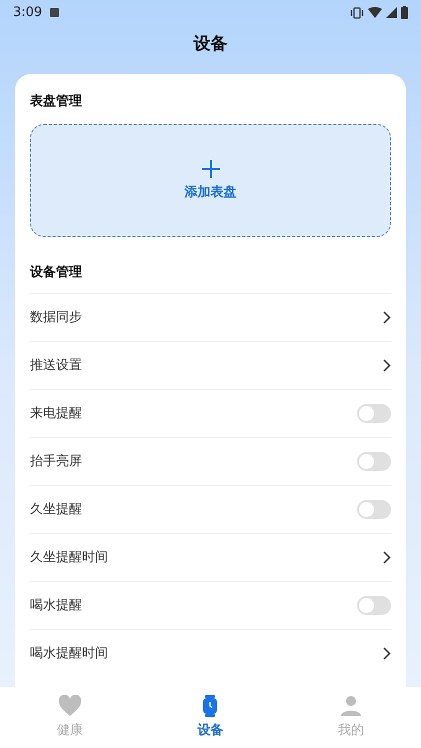 This screenshot has width=421, height=748. Describe the element at coordinates (210, 180) in the screenshot. I see `add-watch-face-button: 添加表盘` at that location.